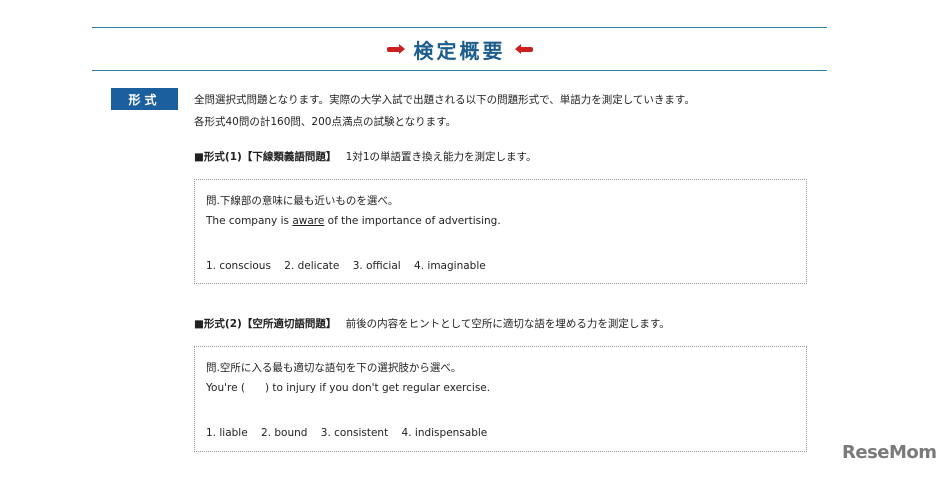 The image size is (952, 477). I want to click on choice-item: 3. consistent, so click(354, 433).